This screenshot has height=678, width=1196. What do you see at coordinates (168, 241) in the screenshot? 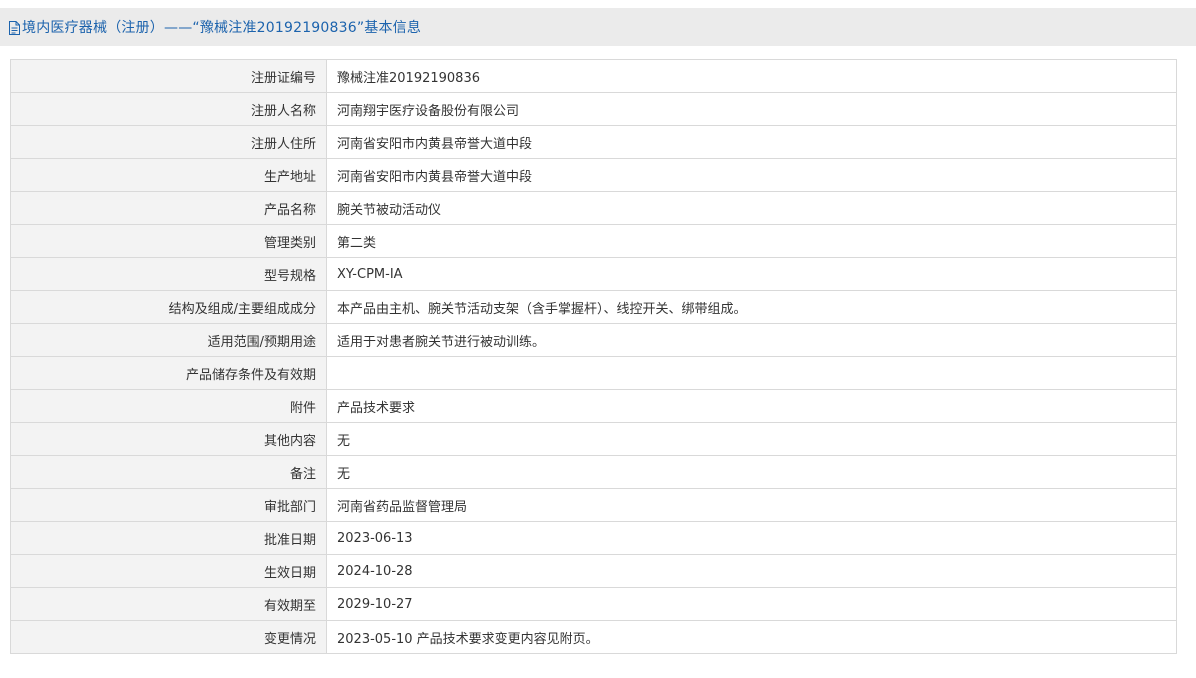
I see `field-label: 管理类别` at bounding box center [168, 241].